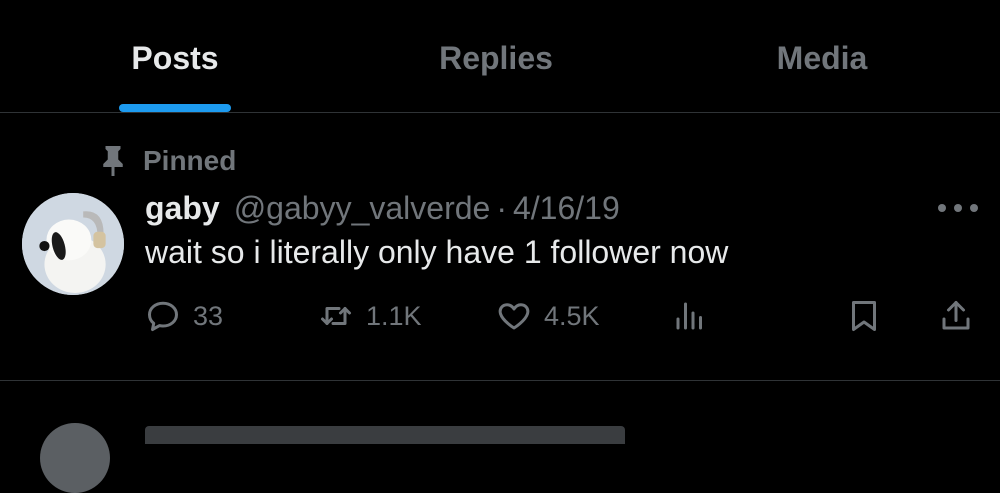 The width and height of the screenshot is (1000, 493). I want to click on bookmark-button, so click(864, 316).